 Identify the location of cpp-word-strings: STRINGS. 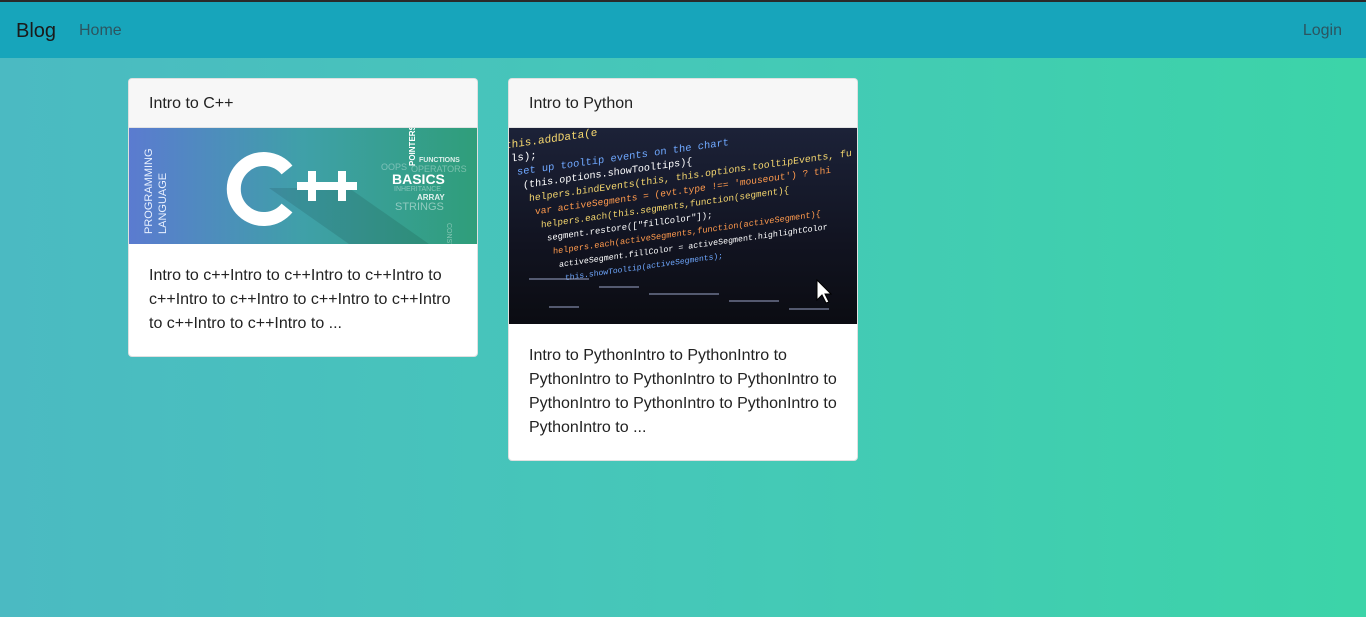
(419, 207).